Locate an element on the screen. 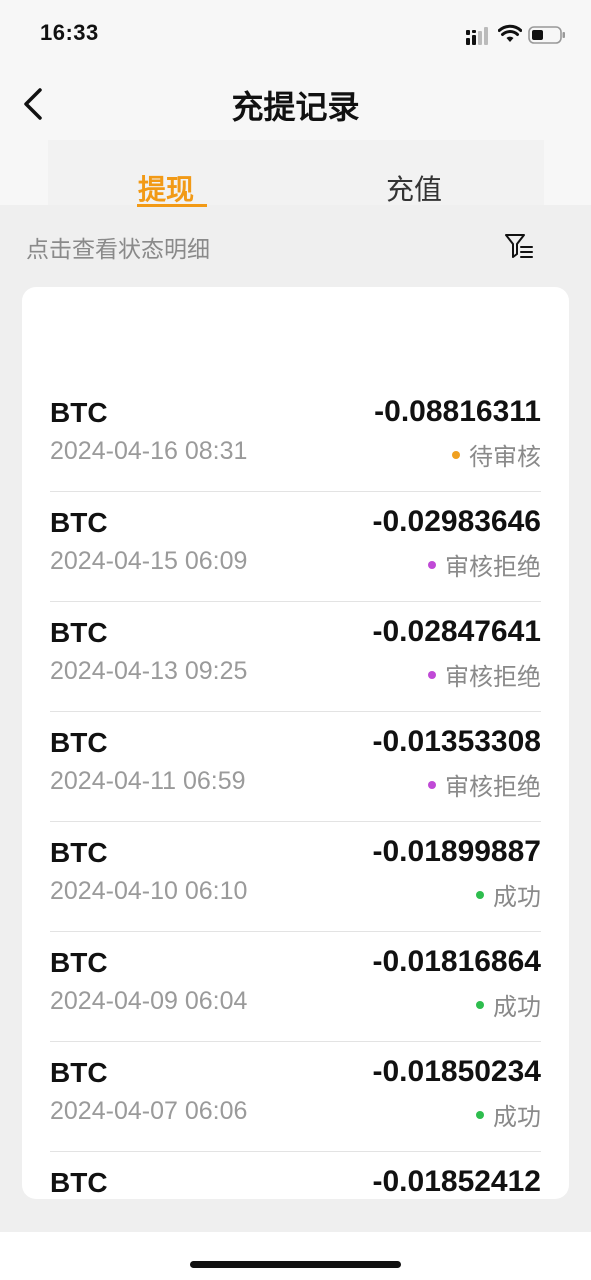  record-amount: -0.01850234 is located at coordinates (457, 1071).